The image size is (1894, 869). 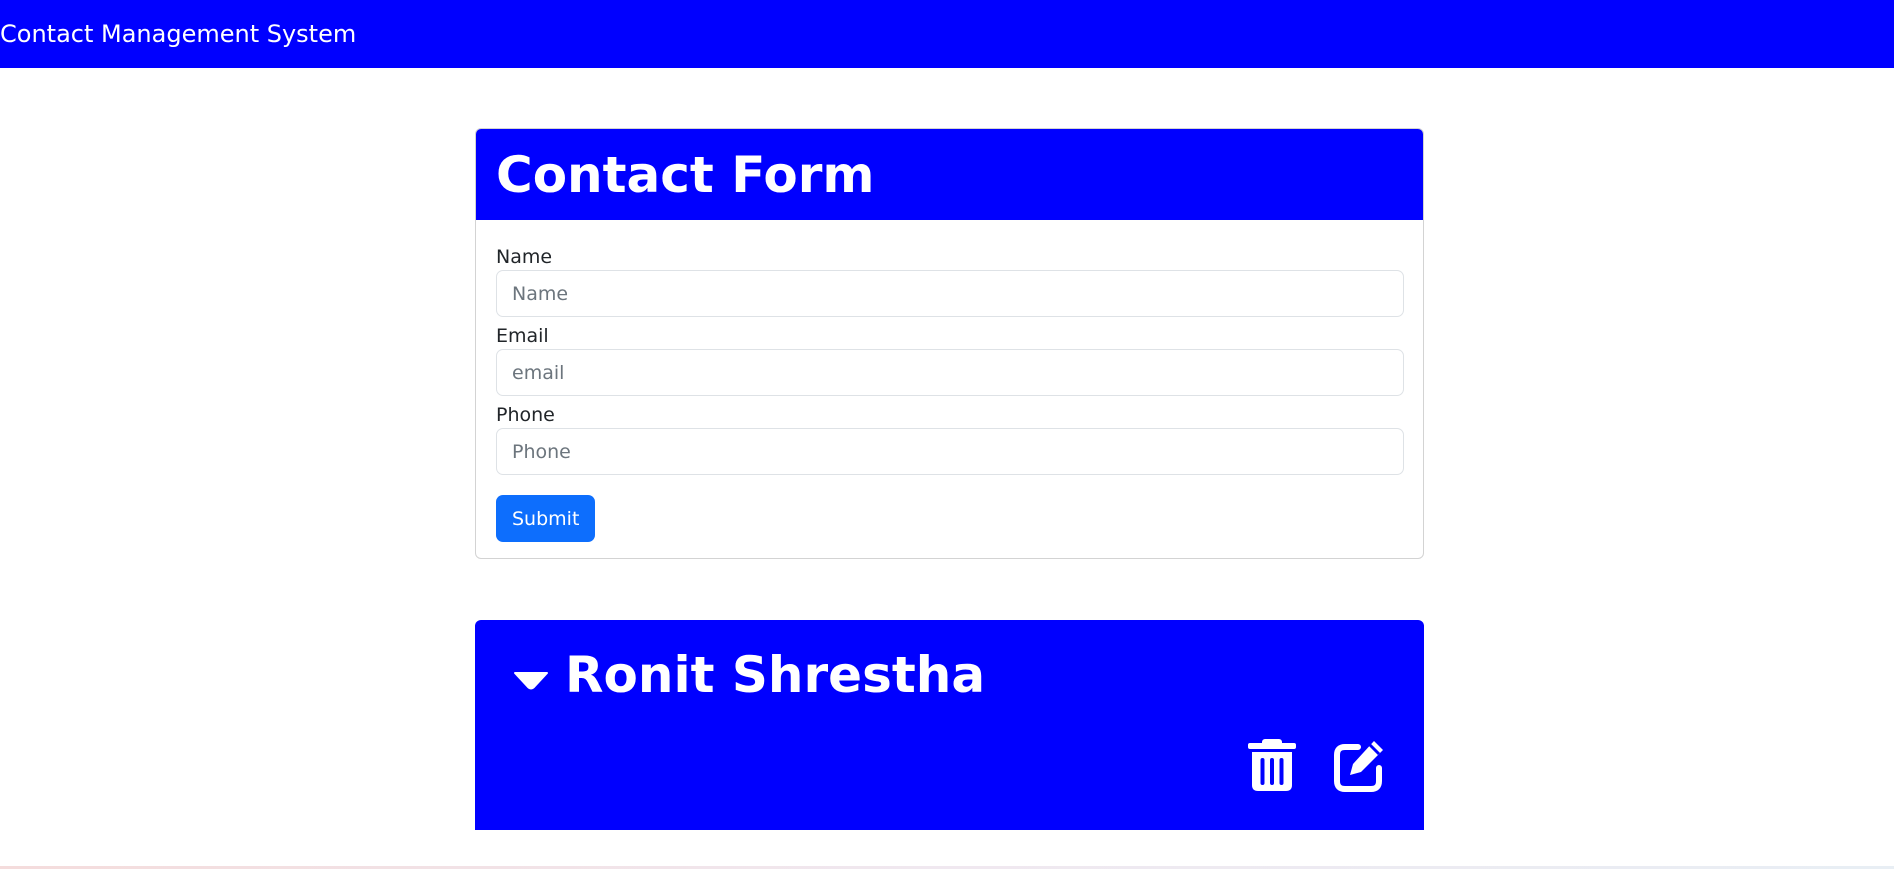 What do you see at coordinates (950, 293) in the screenshot?
I see `name-input` at bounding box center [950, 293].